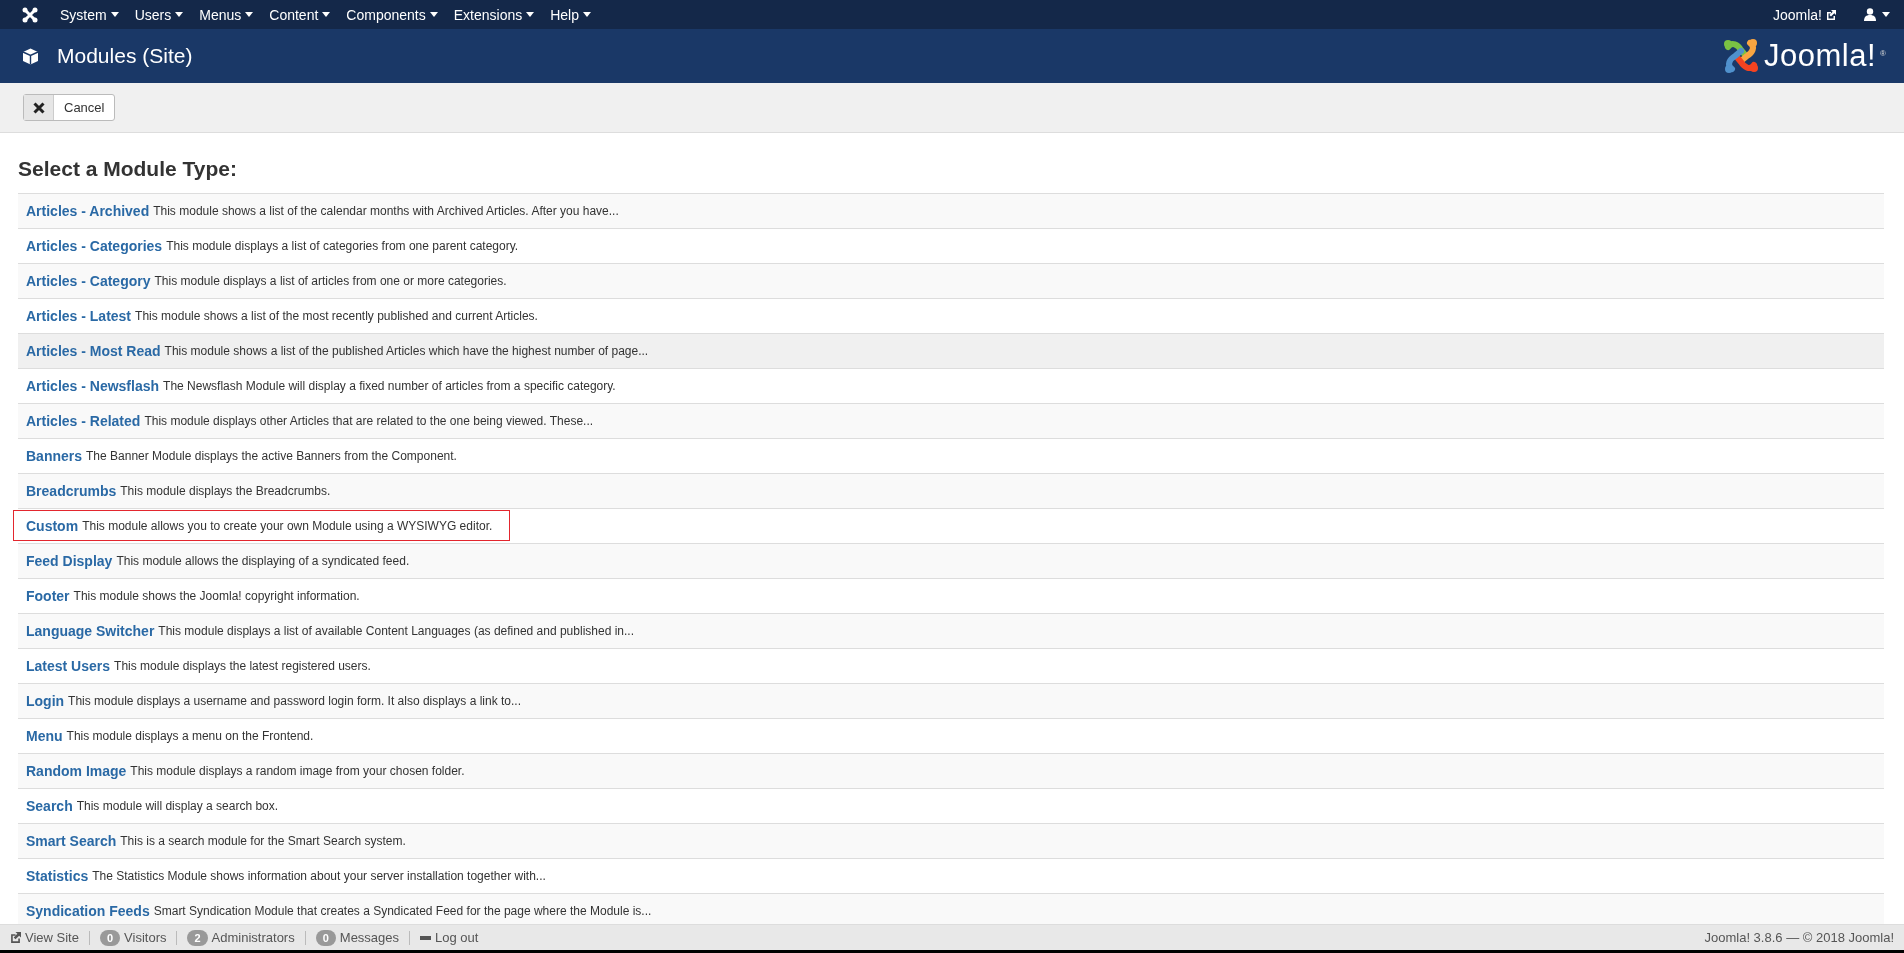 The image size is (1904, 953). Describe the element at coordinates (1870, 14) in the screenshot. I see `user-icon` at that location.